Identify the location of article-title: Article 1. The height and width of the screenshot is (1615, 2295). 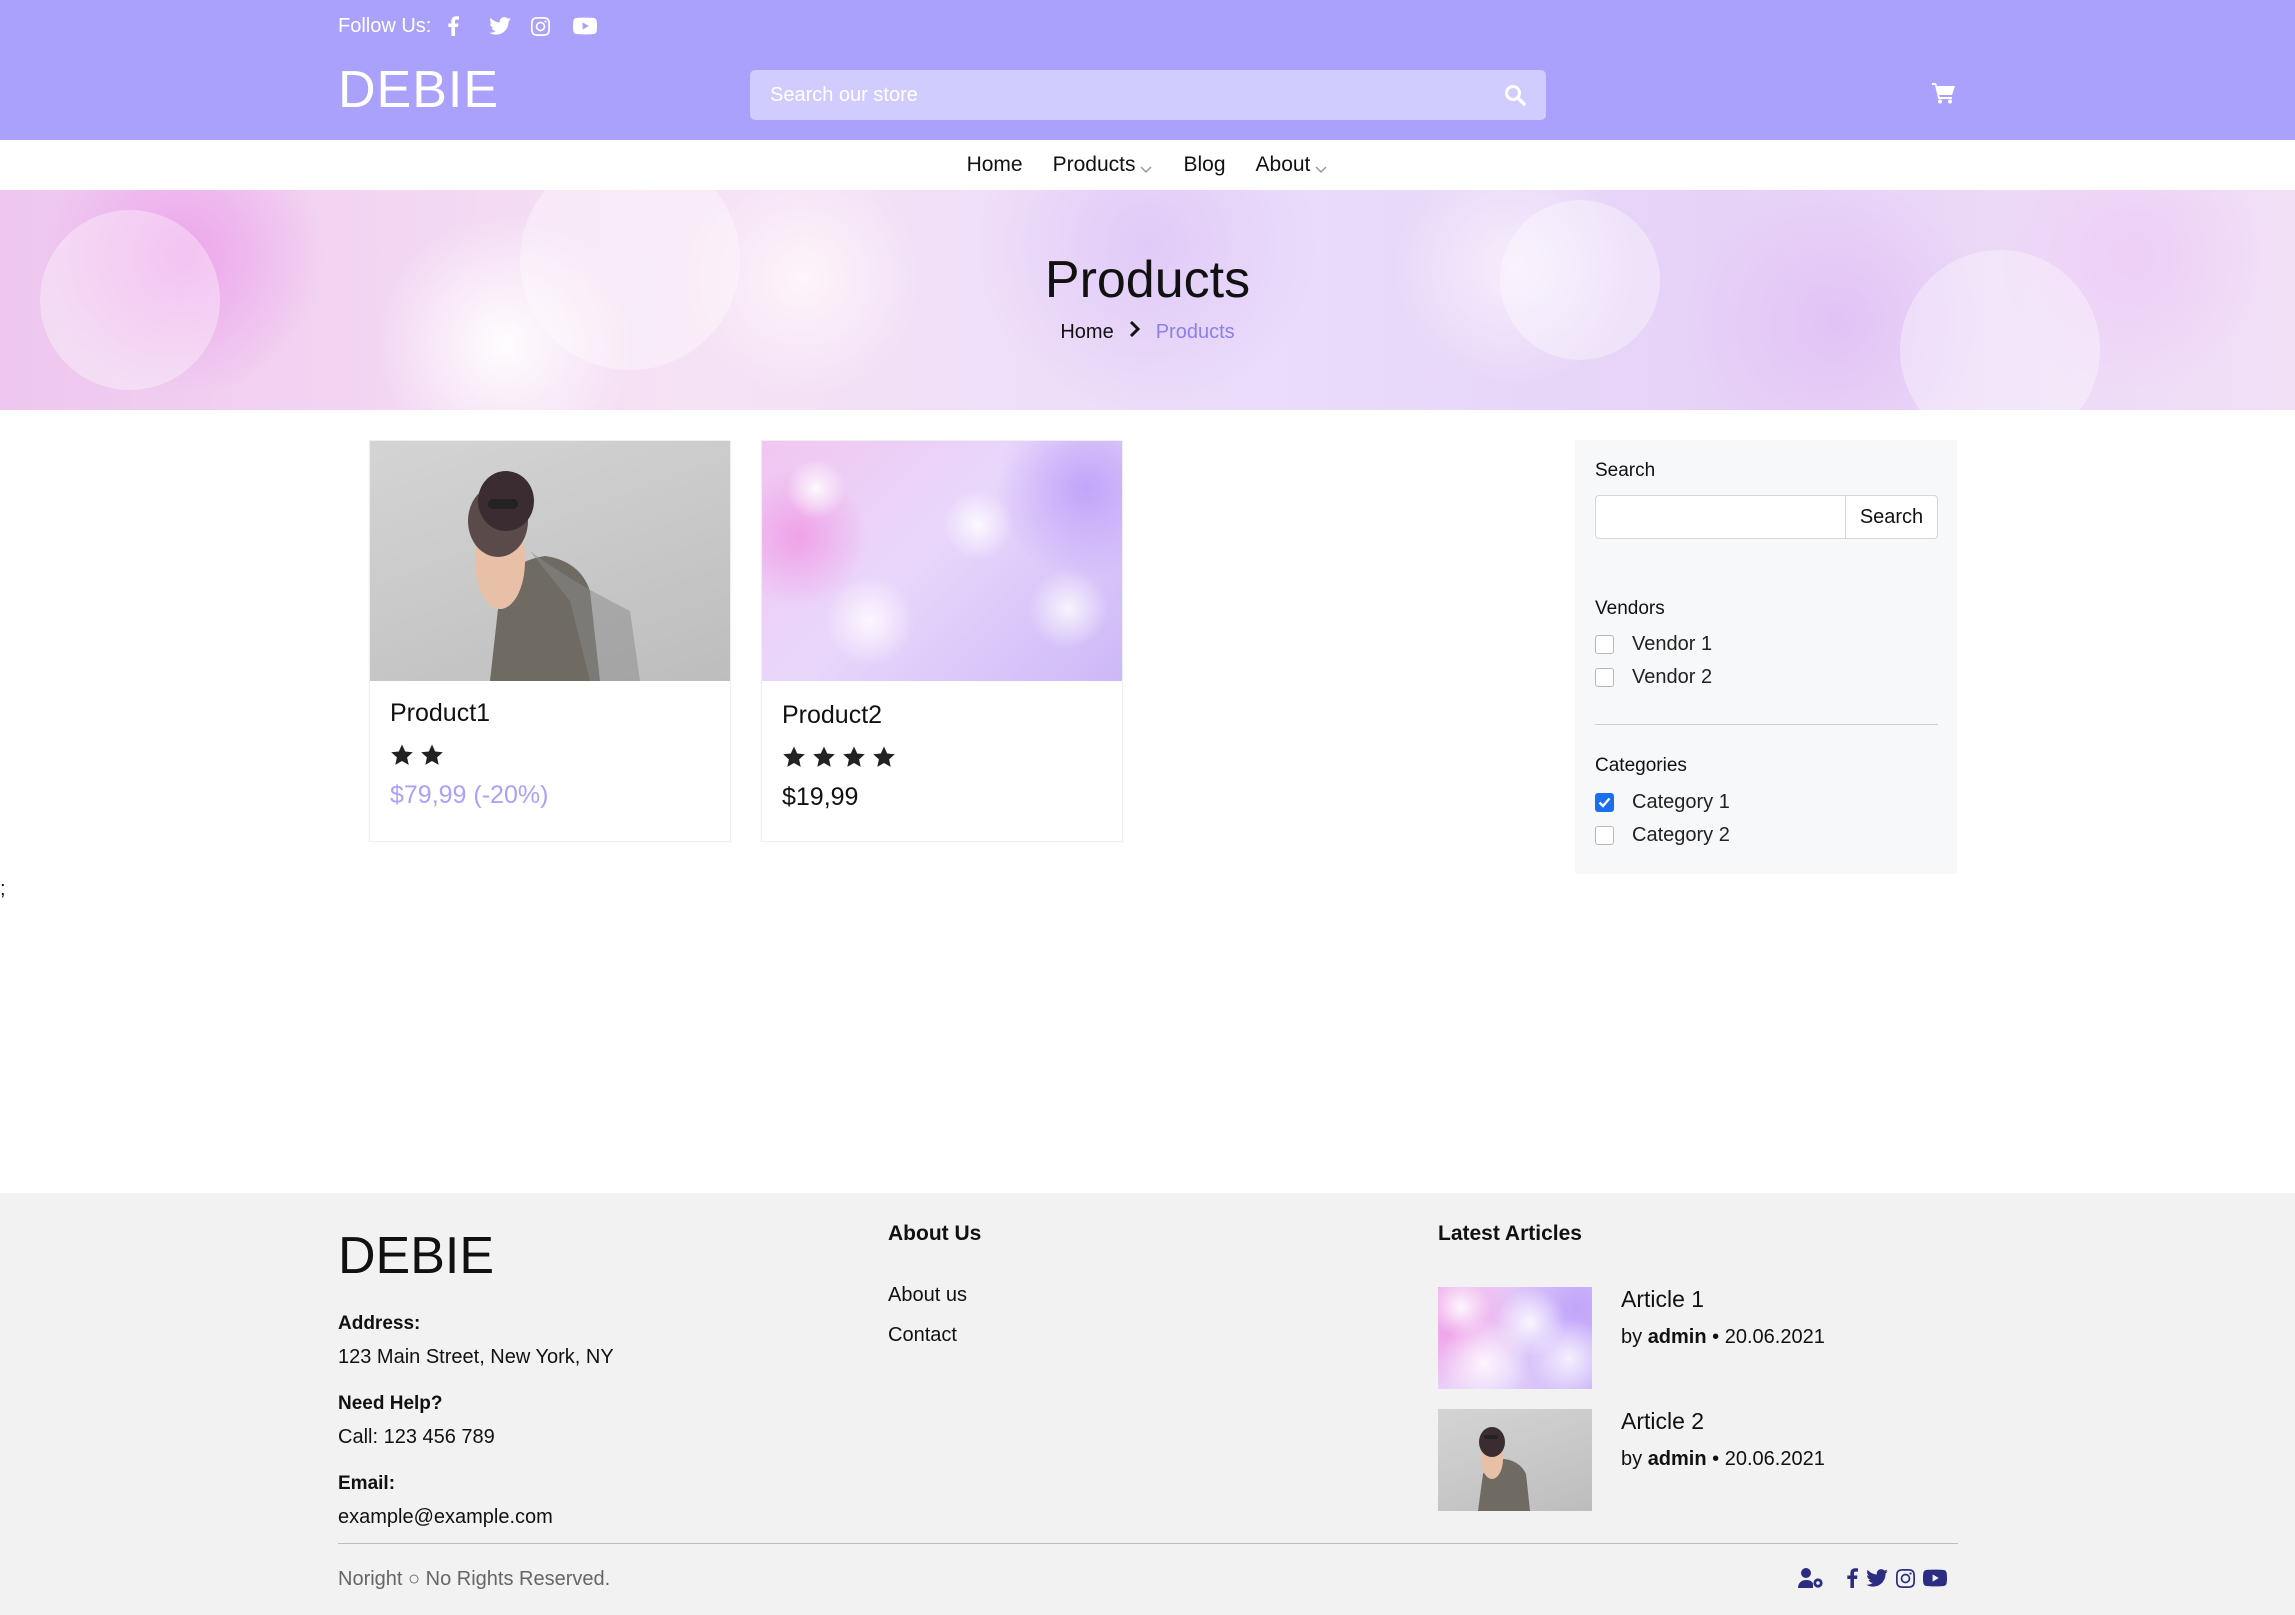
(1662, 1299).